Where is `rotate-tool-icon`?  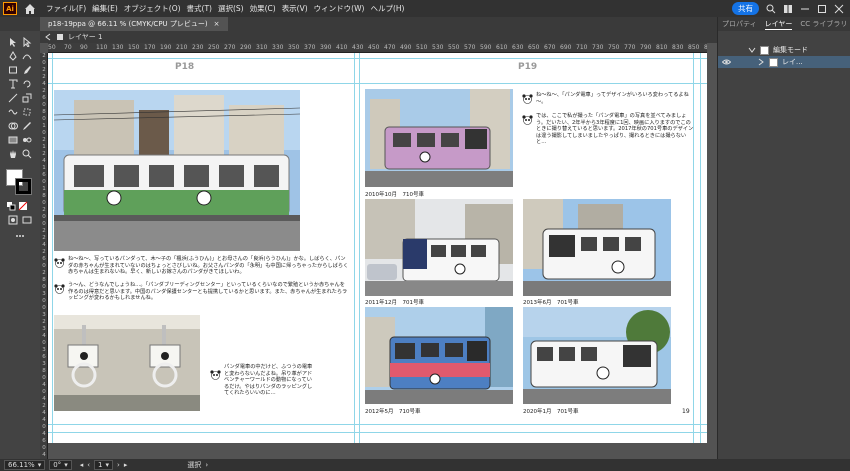
rotate-tool-icon is located at coordinates (27, 84).